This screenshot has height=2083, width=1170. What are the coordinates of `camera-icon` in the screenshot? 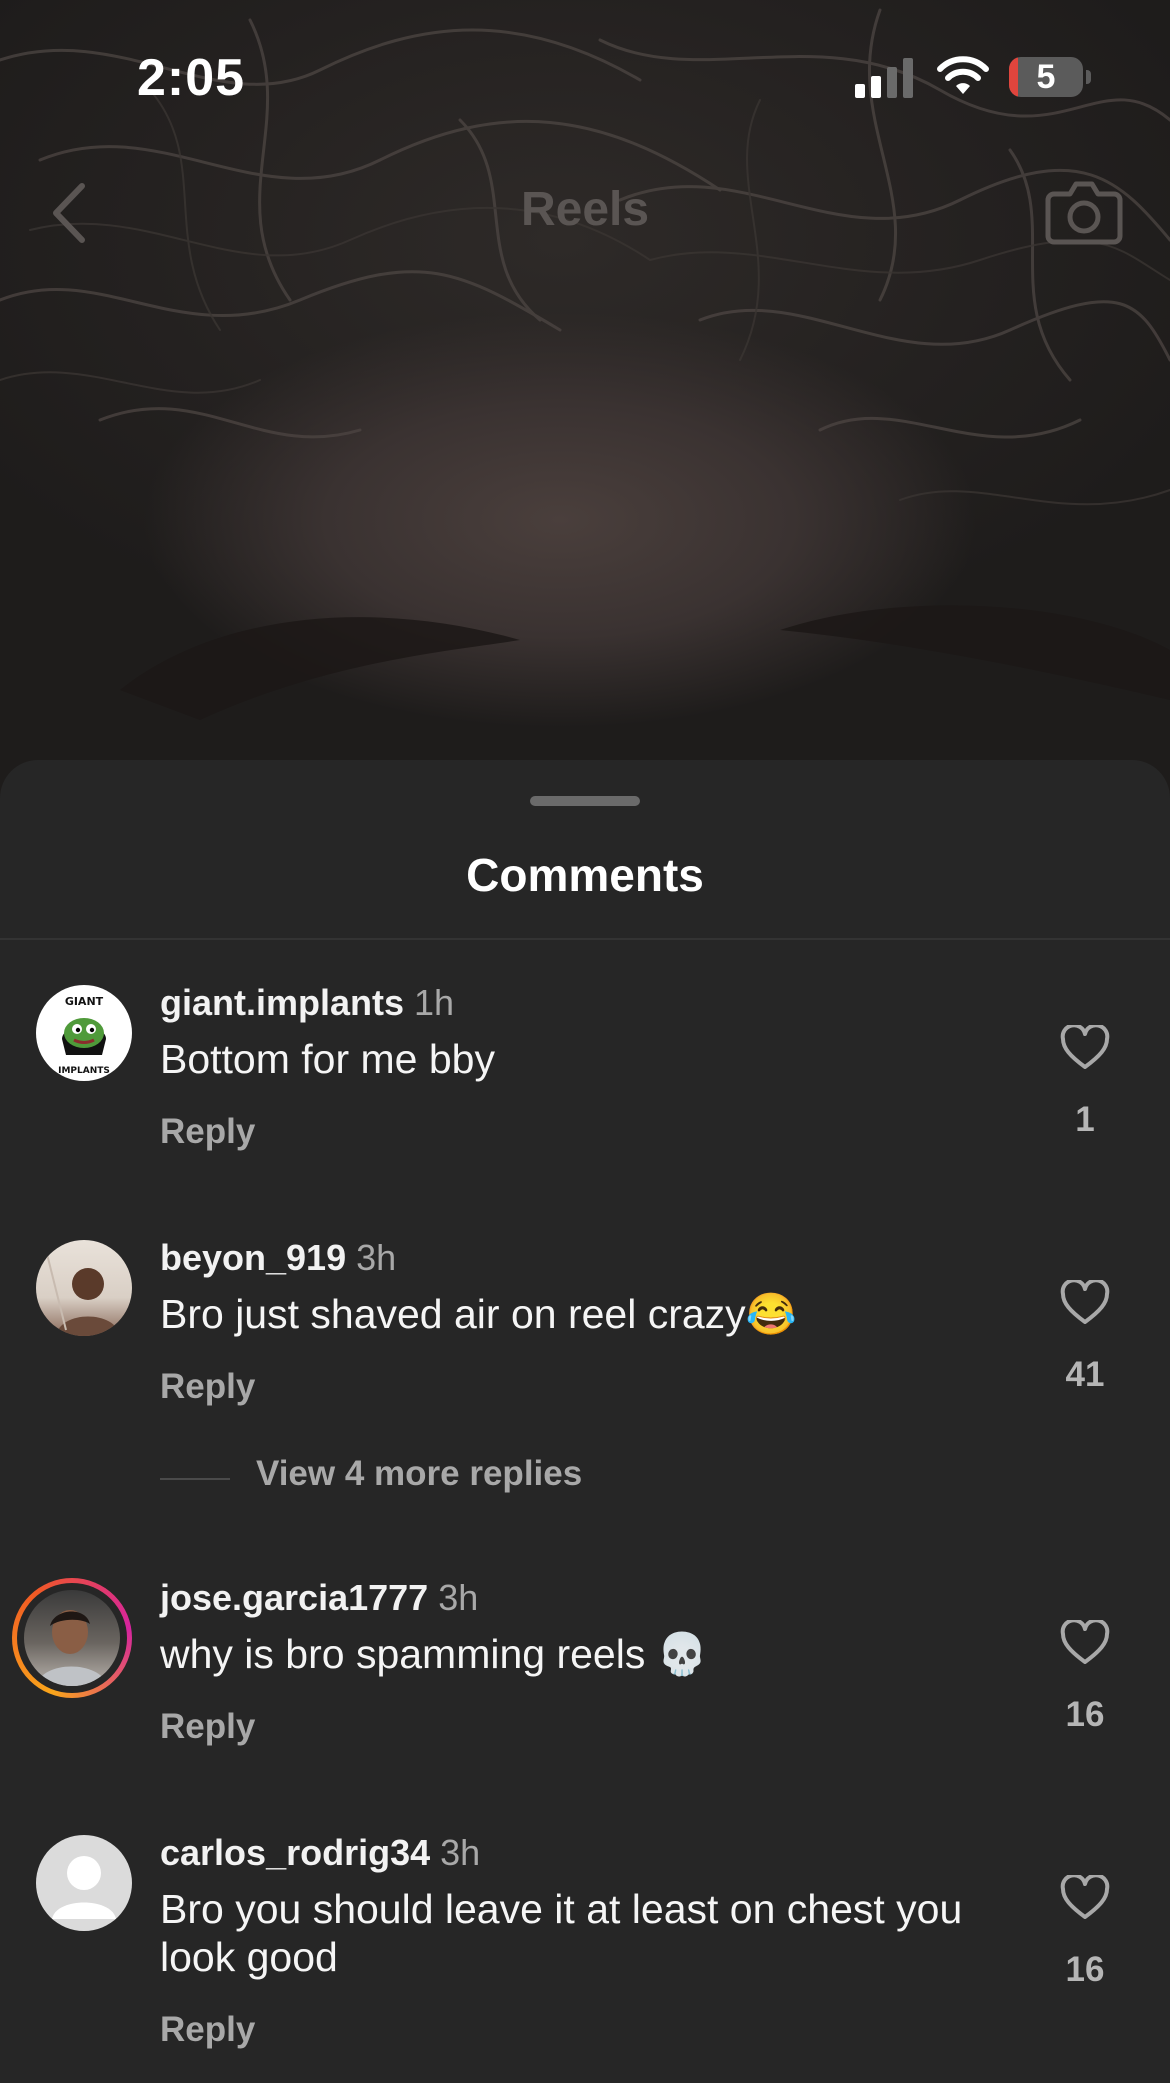 It's located at (1084, 212).